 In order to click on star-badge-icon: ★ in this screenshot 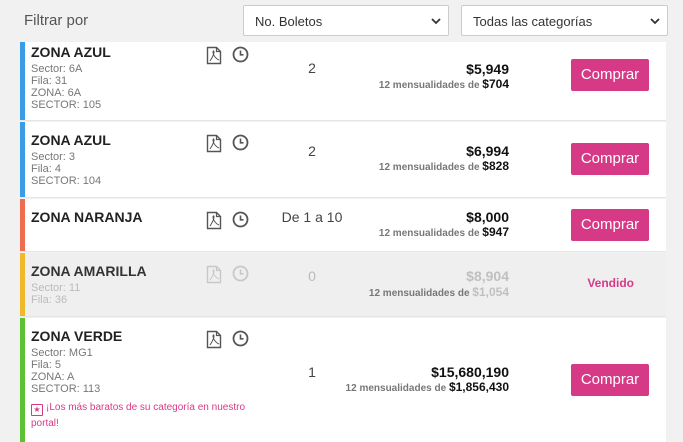, I will do `click(37, 410)`.